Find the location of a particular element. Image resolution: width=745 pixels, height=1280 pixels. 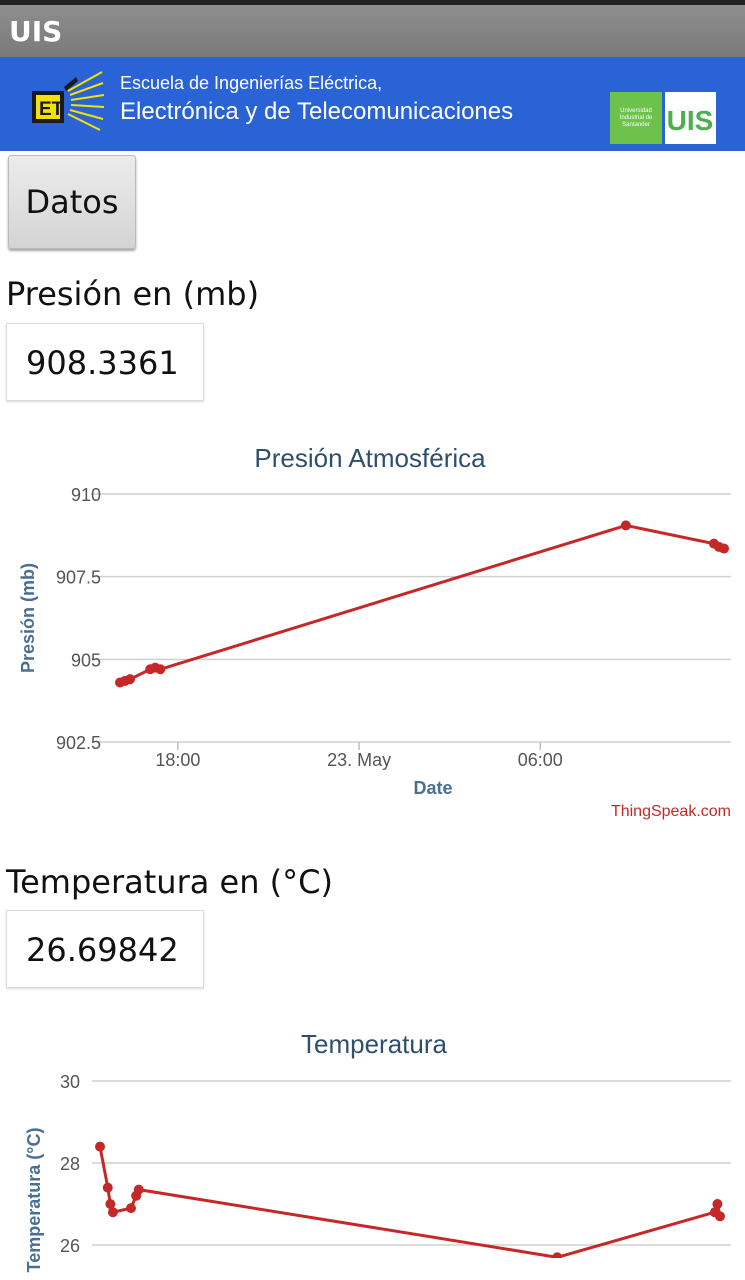

svg-text: UIS is located at coordinates (690, 120).